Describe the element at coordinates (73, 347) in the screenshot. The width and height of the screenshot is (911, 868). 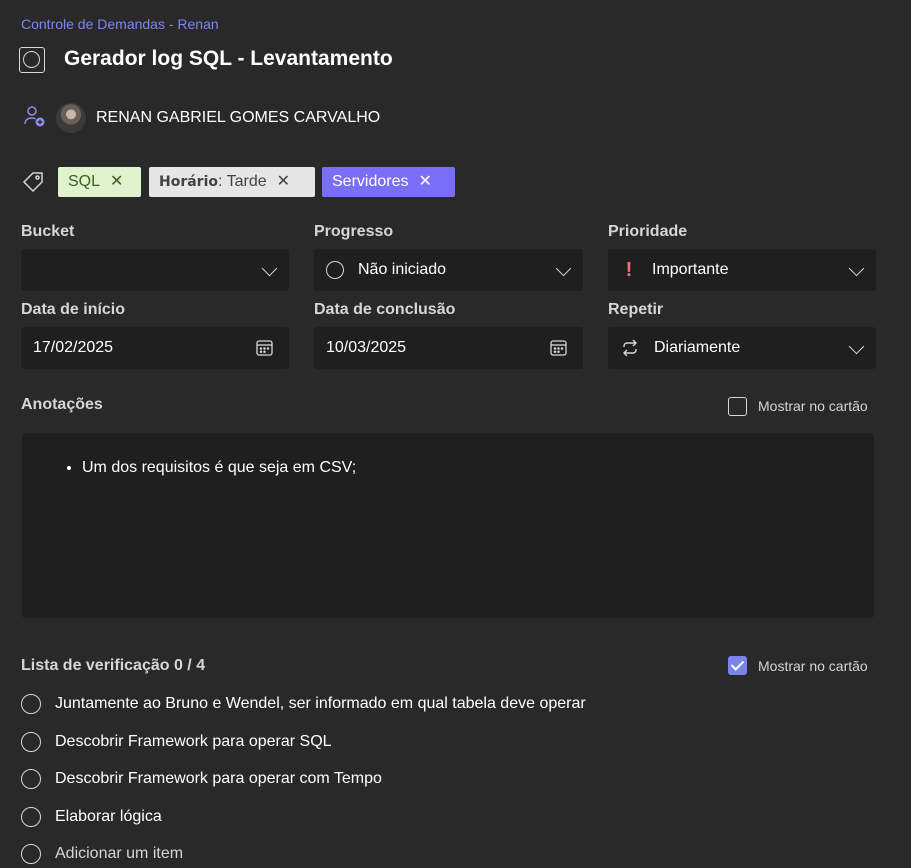
I see `start-date-value: 17/02/2025` at that location.